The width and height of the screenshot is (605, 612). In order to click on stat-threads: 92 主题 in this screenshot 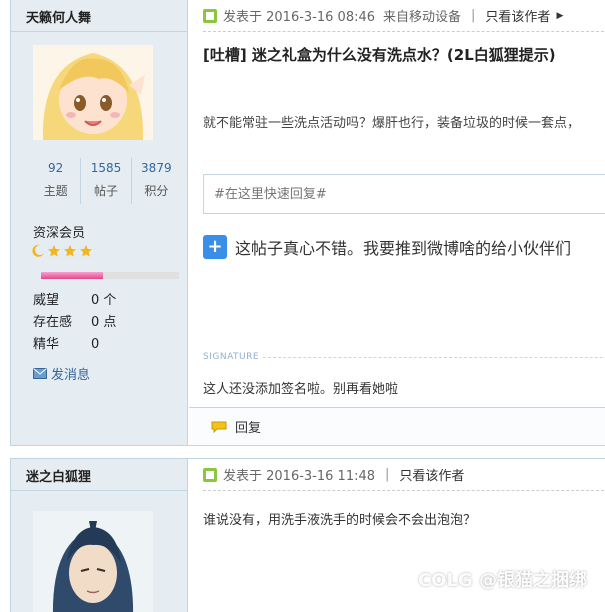, I will do `click(56, 181)`.